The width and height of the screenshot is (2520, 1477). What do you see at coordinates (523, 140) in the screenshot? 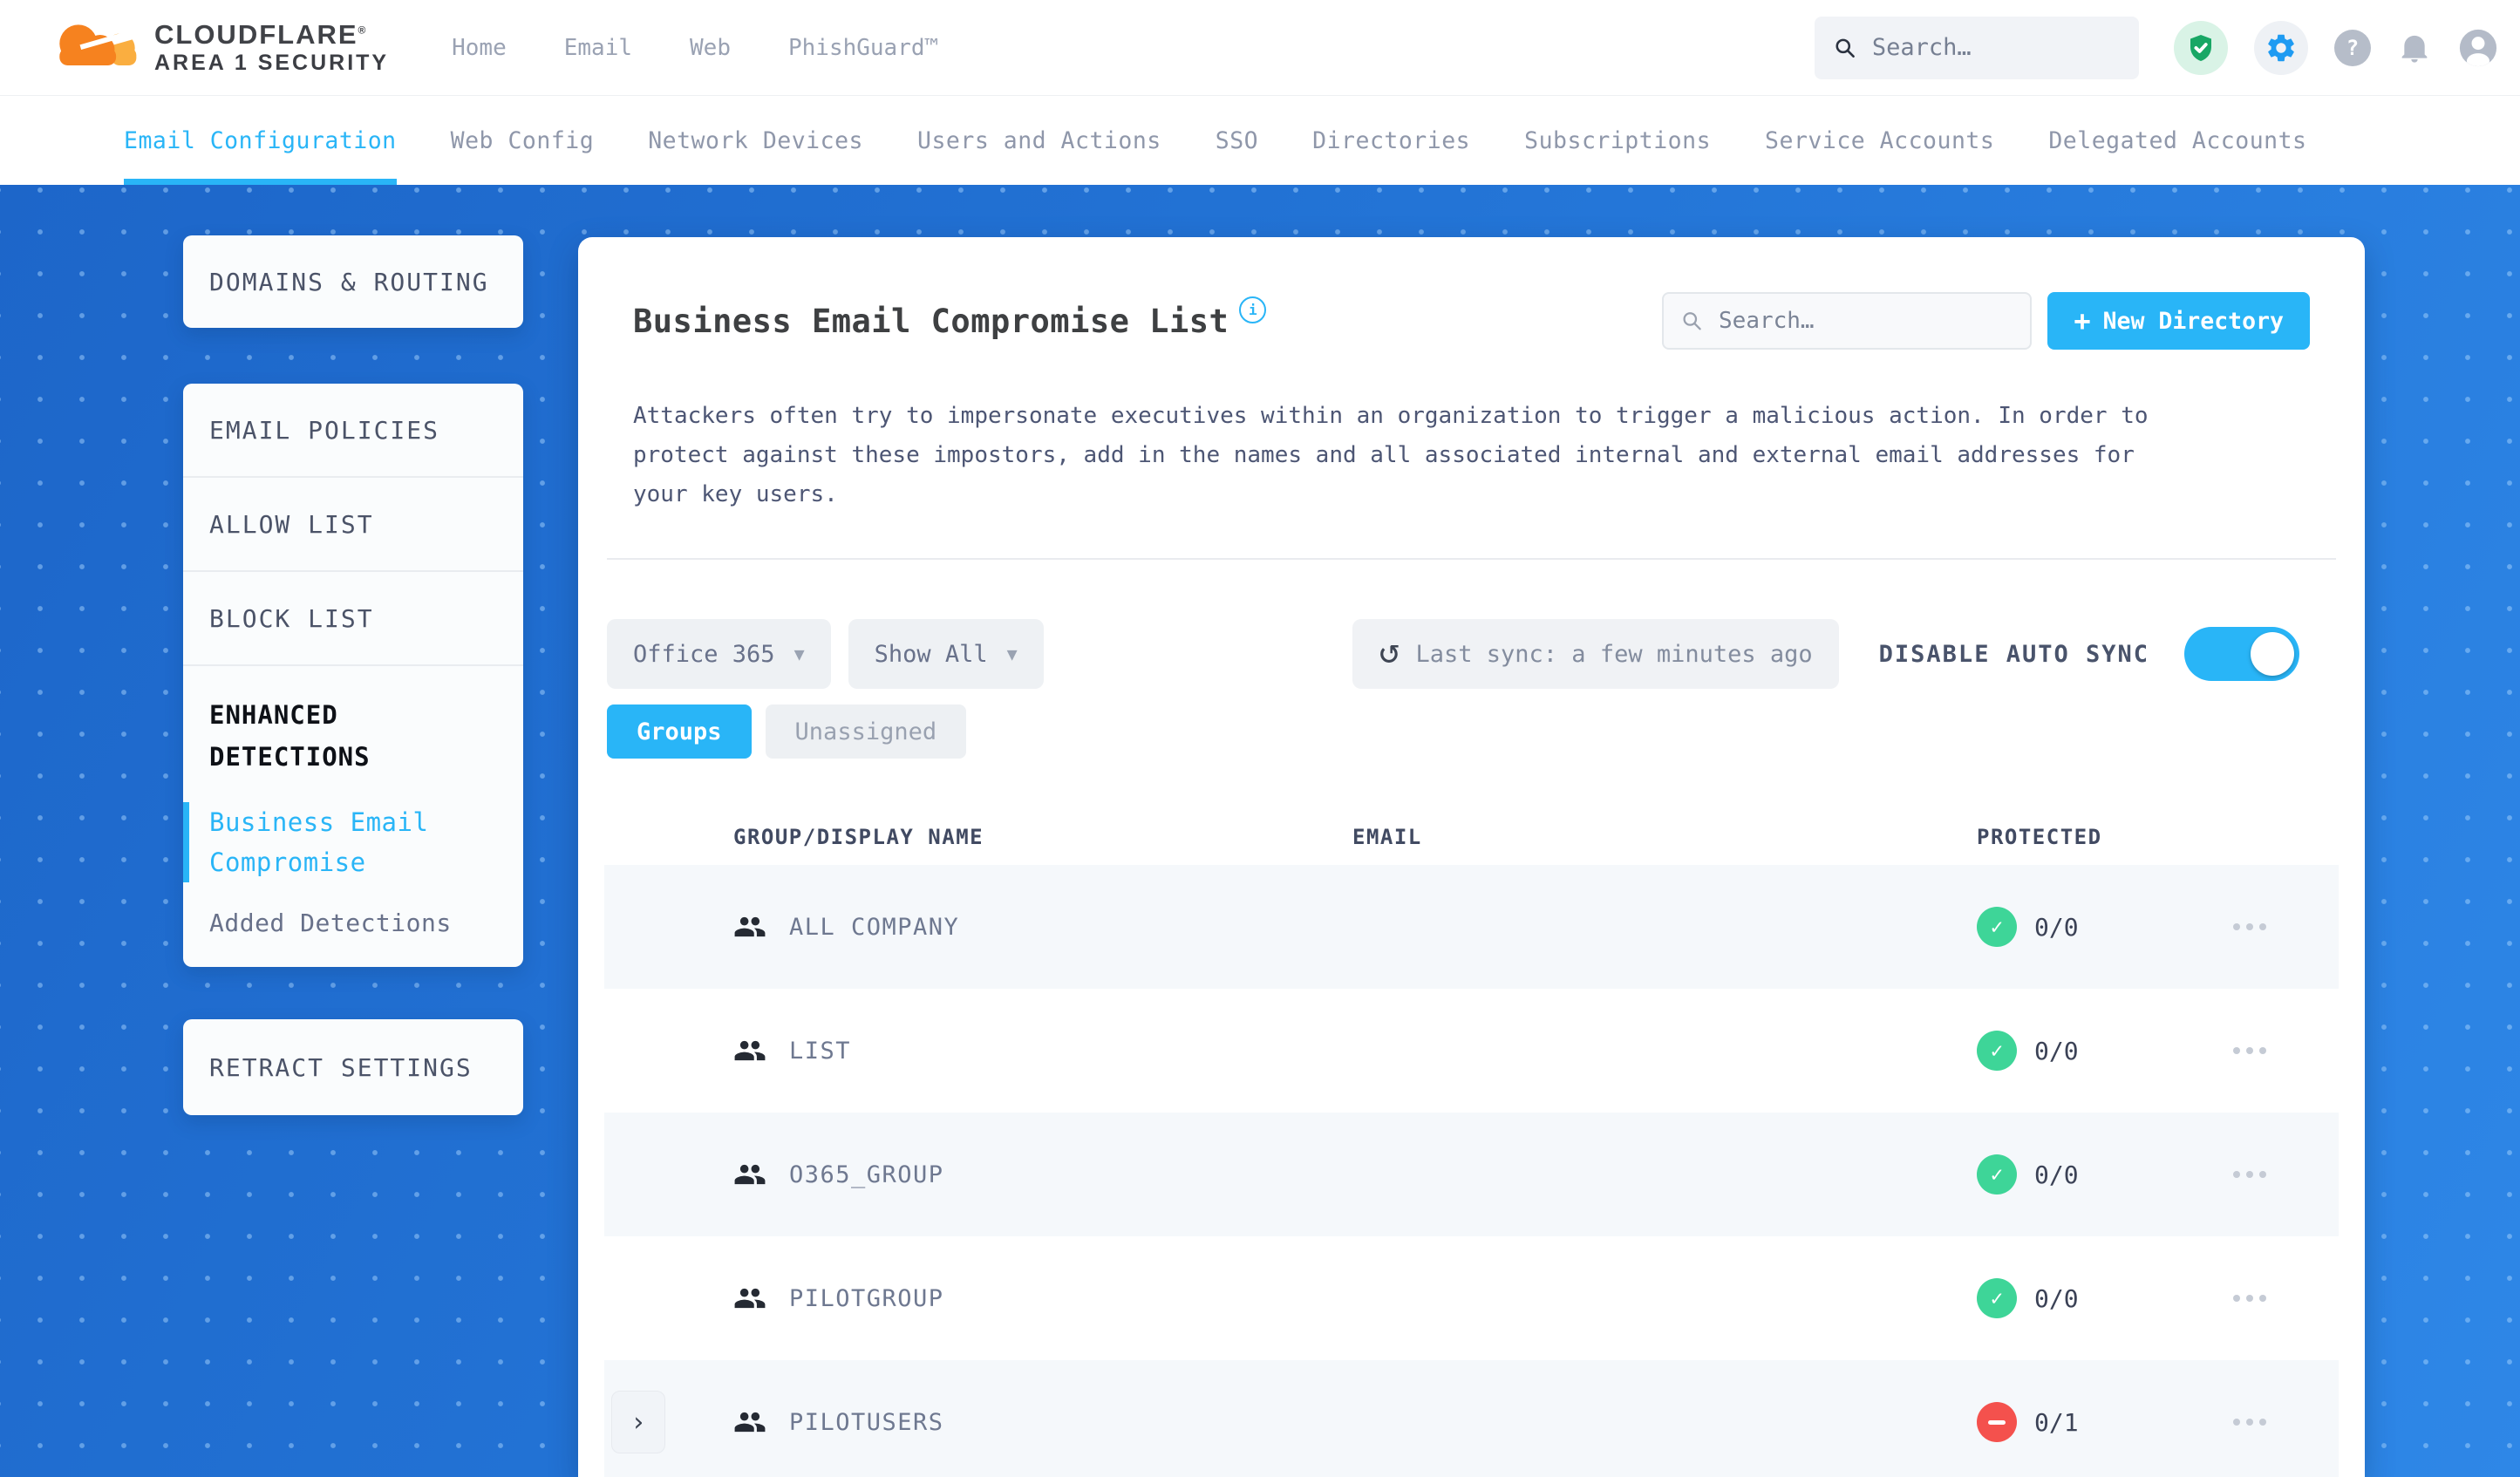
I see `subnav-item-web-config: Web Config` at bounding box center [523, 140].